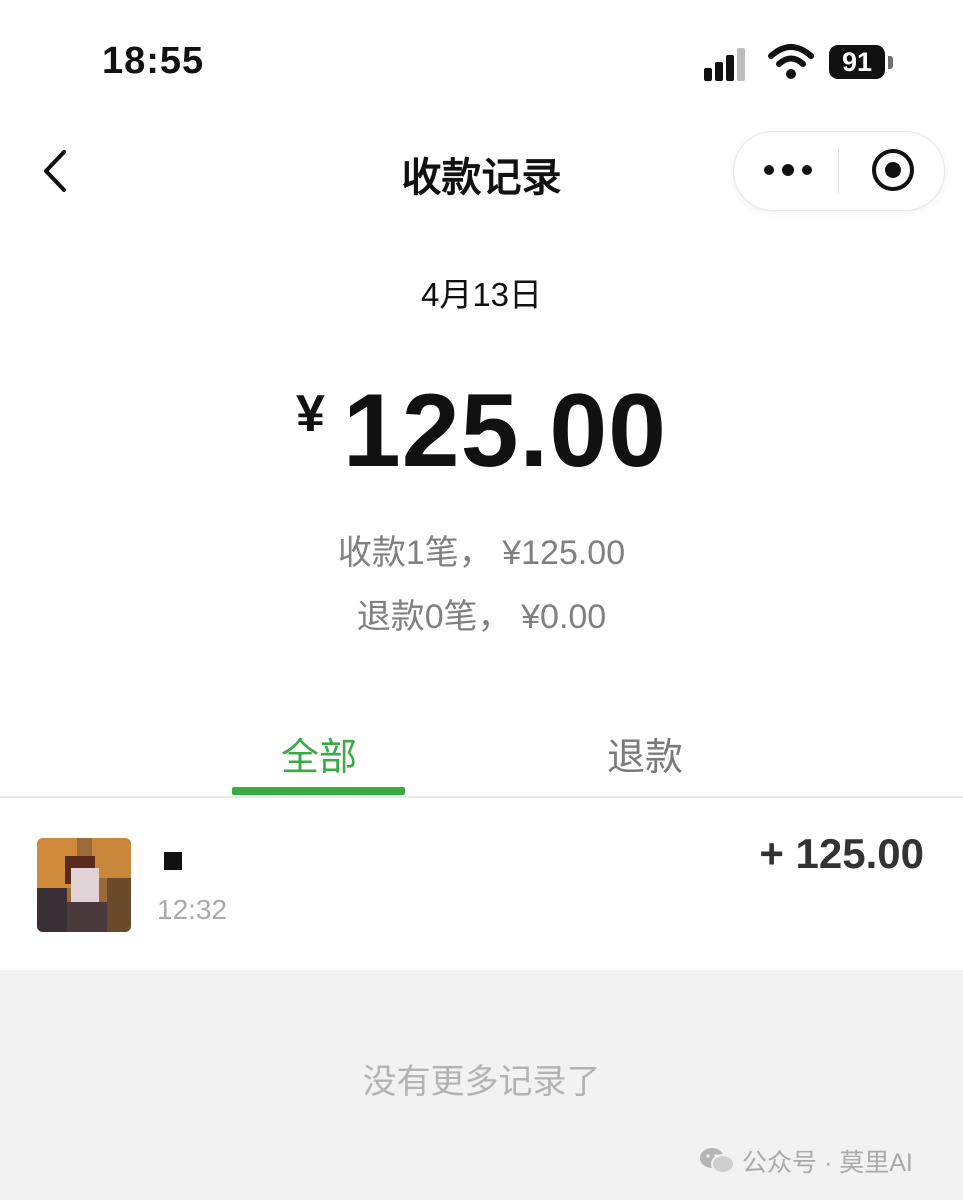  Describe the element at coordinates (192, 909) in the screenshot. I see `record-time: 12:32` at that location.